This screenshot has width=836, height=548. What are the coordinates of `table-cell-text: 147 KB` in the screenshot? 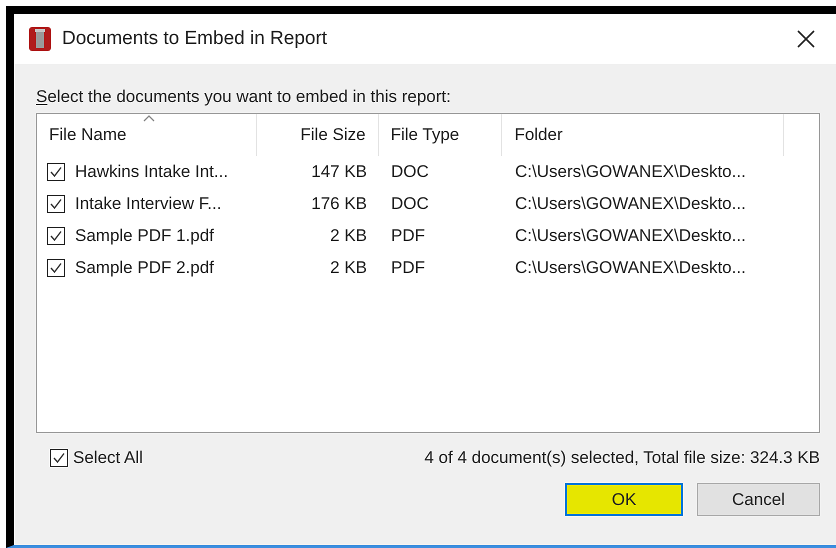 It's located at (339, 172).